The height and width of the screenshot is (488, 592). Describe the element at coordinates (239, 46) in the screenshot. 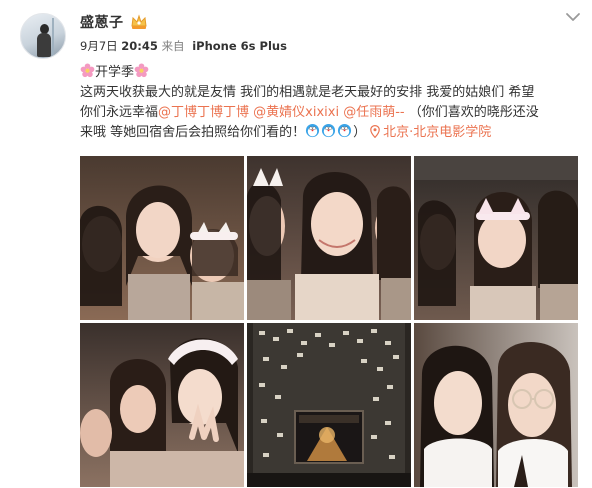

I see `post-device: iPhone 6s Plus` at that location.